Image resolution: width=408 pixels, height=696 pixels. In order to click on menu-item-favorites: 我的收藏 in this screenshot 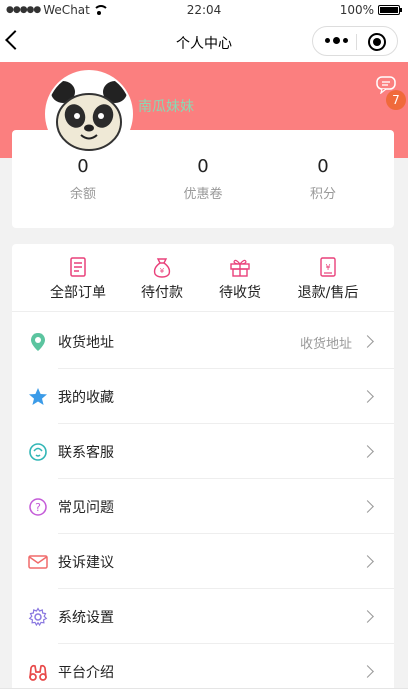, I will do `click(203, 396)`.